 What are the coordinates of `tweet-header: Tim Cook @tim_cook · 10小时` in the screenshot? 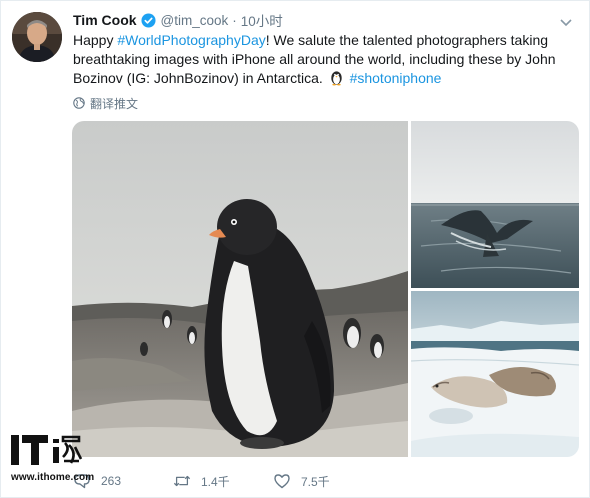 It's located at (178, 20).